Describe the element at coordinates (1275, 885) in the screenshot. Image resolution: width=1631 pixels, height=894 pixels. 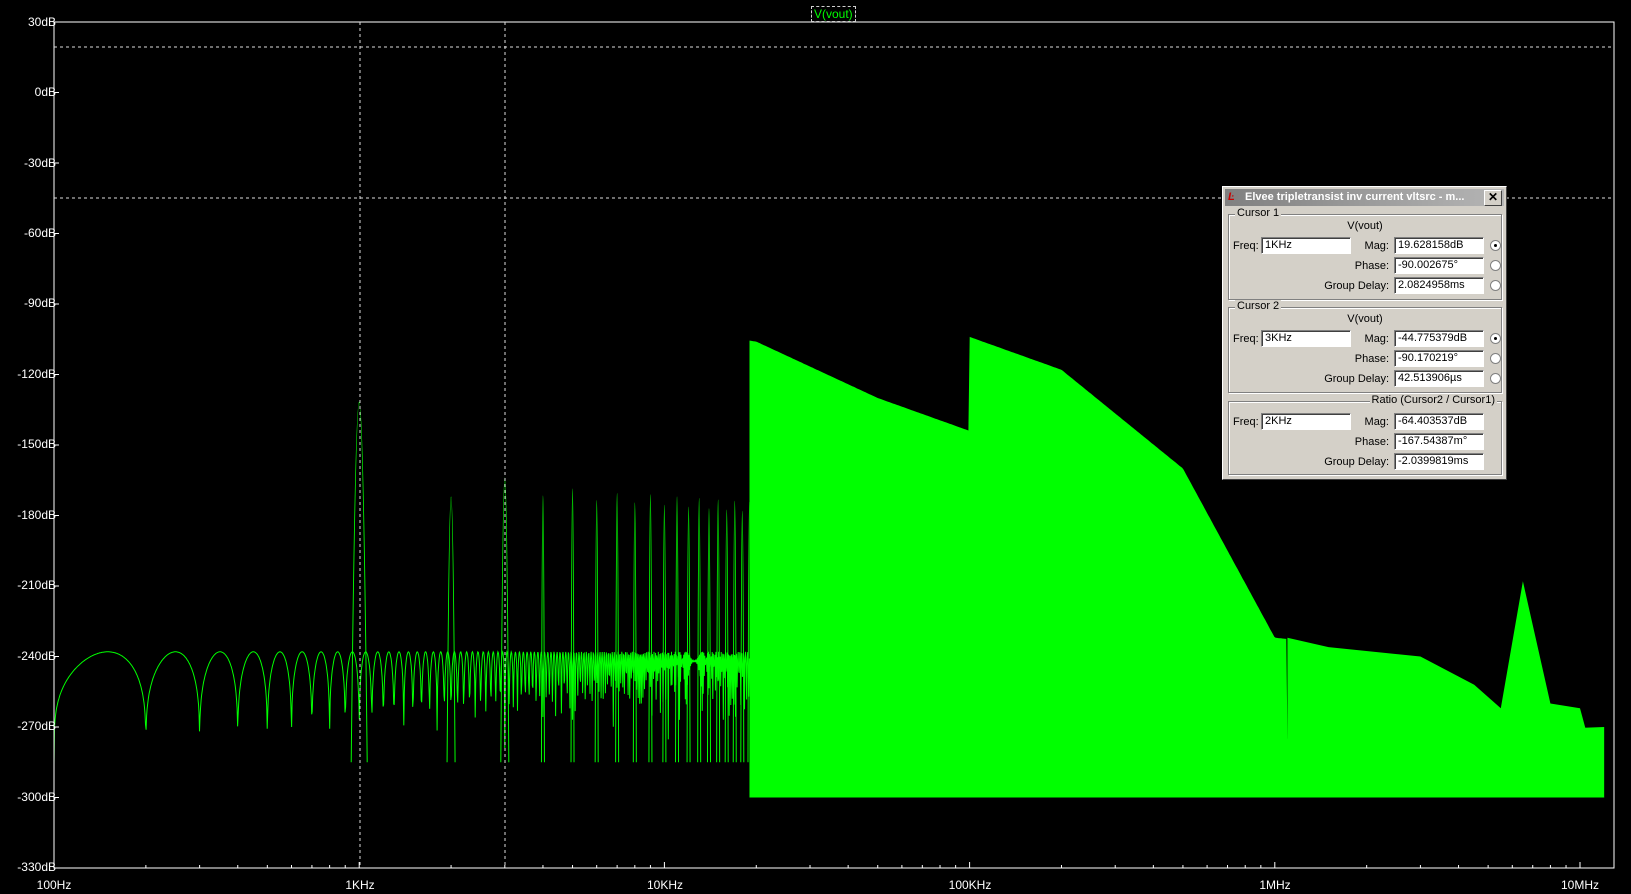
I see `x-tick-label: 1MHz` at that location.